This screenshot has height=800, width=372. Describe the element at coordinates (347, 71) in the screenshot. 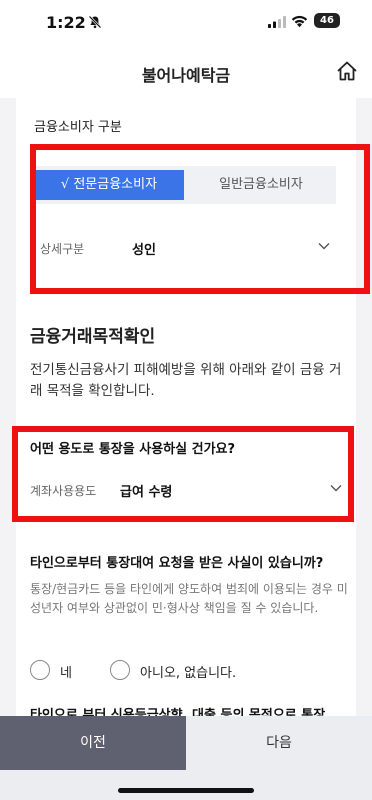

I see `home-icon` at that location.